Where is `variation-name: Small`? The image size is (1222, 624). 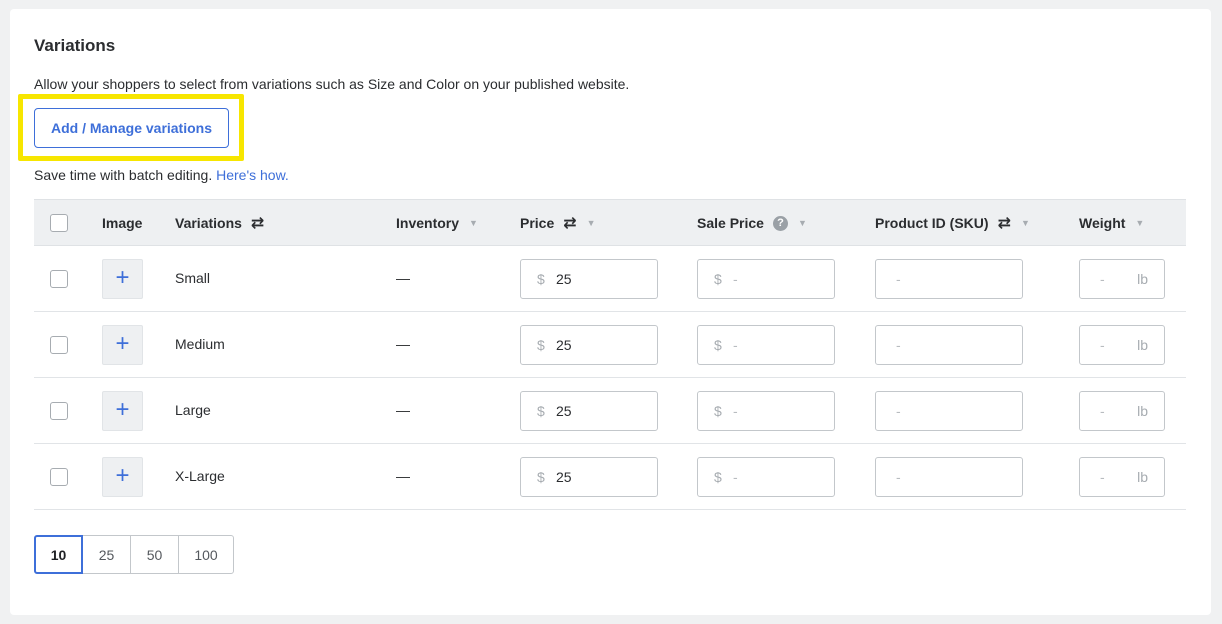
variation-name: Small is located at coordinates (193, 278).